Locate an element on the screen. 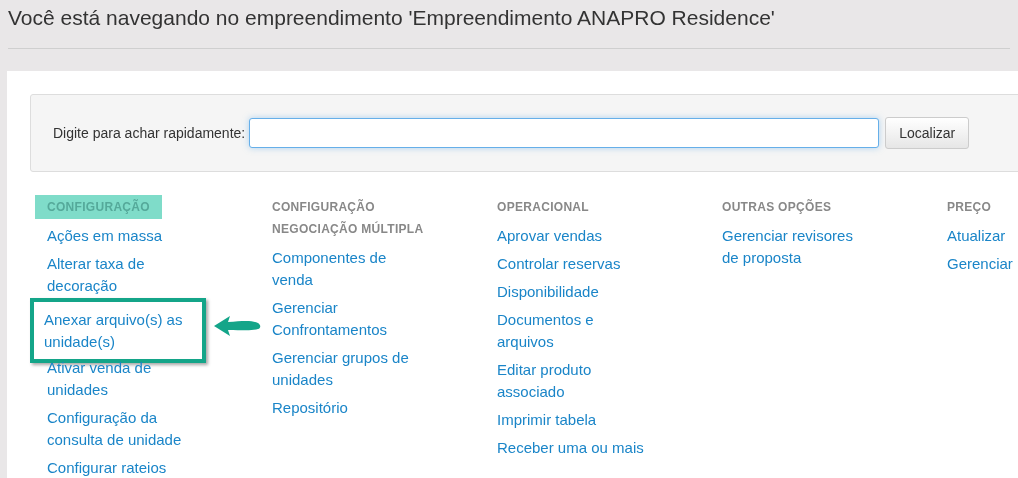 The height and width of the screenshot is (478, 1018). menu-link: Gerenciar grupos de unidades is located at coordinates (347, 369).